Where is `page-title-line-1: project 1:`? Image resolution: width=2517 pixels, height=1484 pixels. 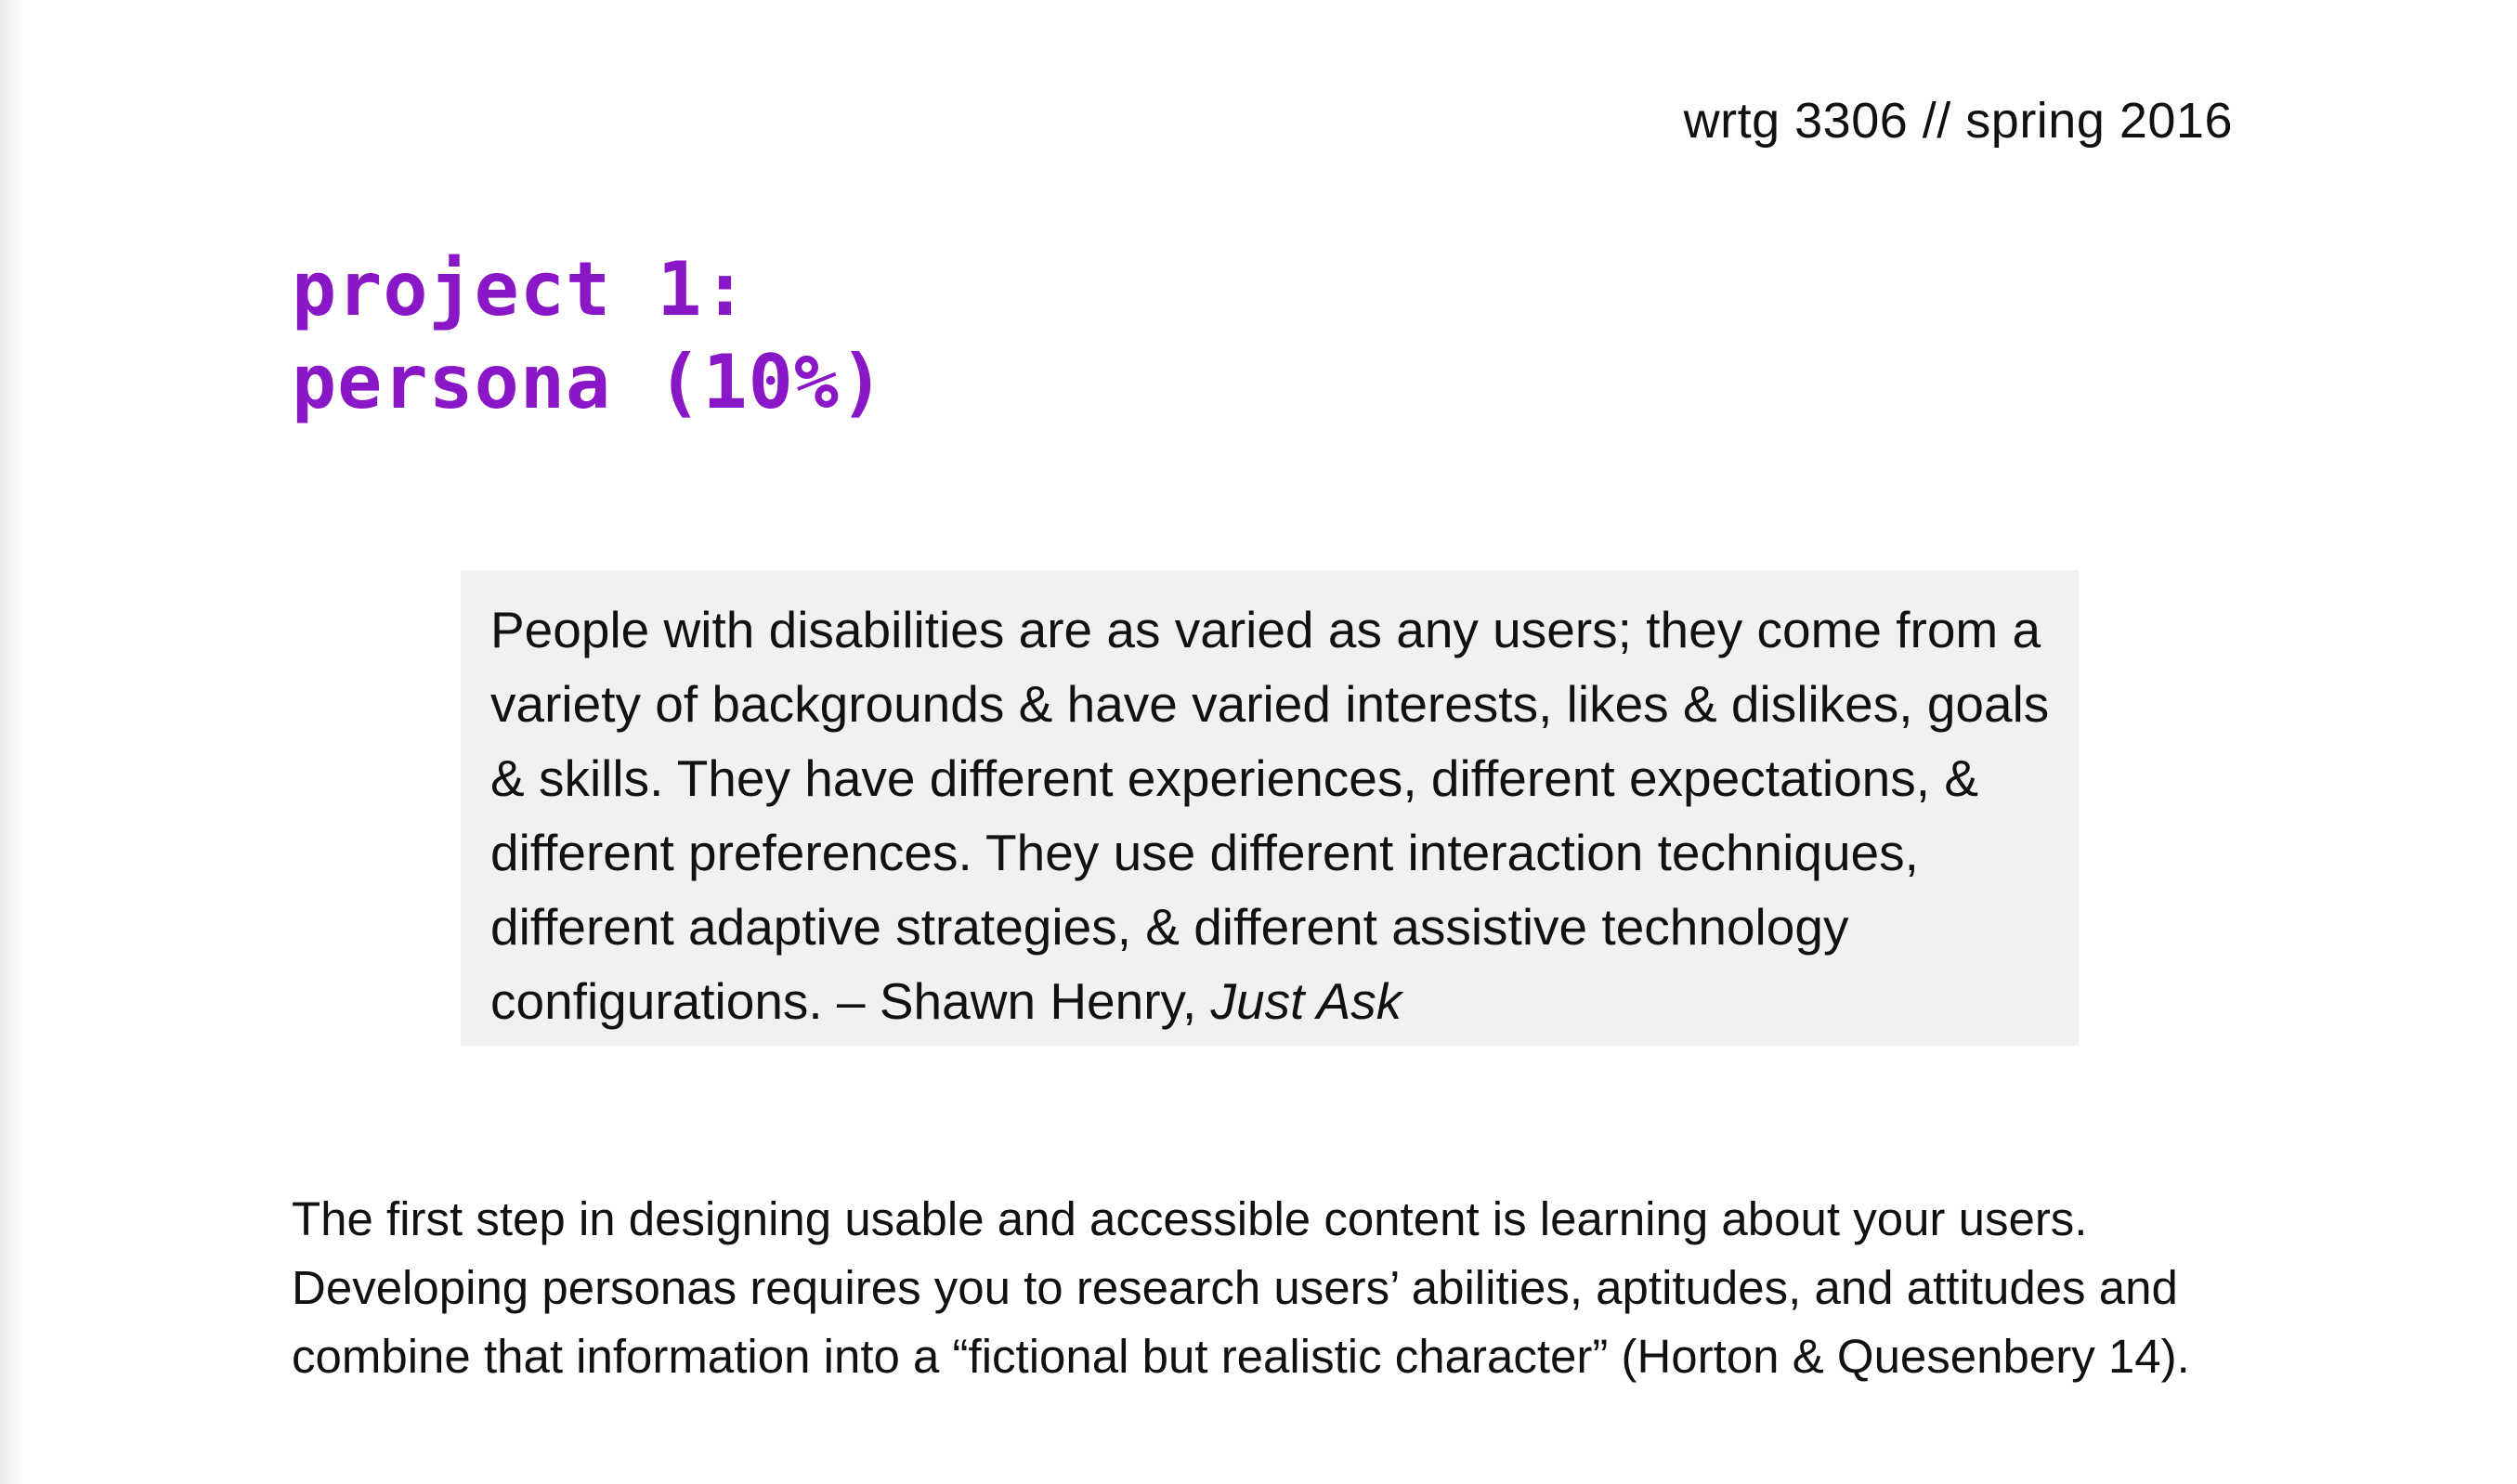 page-title-line-1: project 1: is located at coordinates (520, 289).